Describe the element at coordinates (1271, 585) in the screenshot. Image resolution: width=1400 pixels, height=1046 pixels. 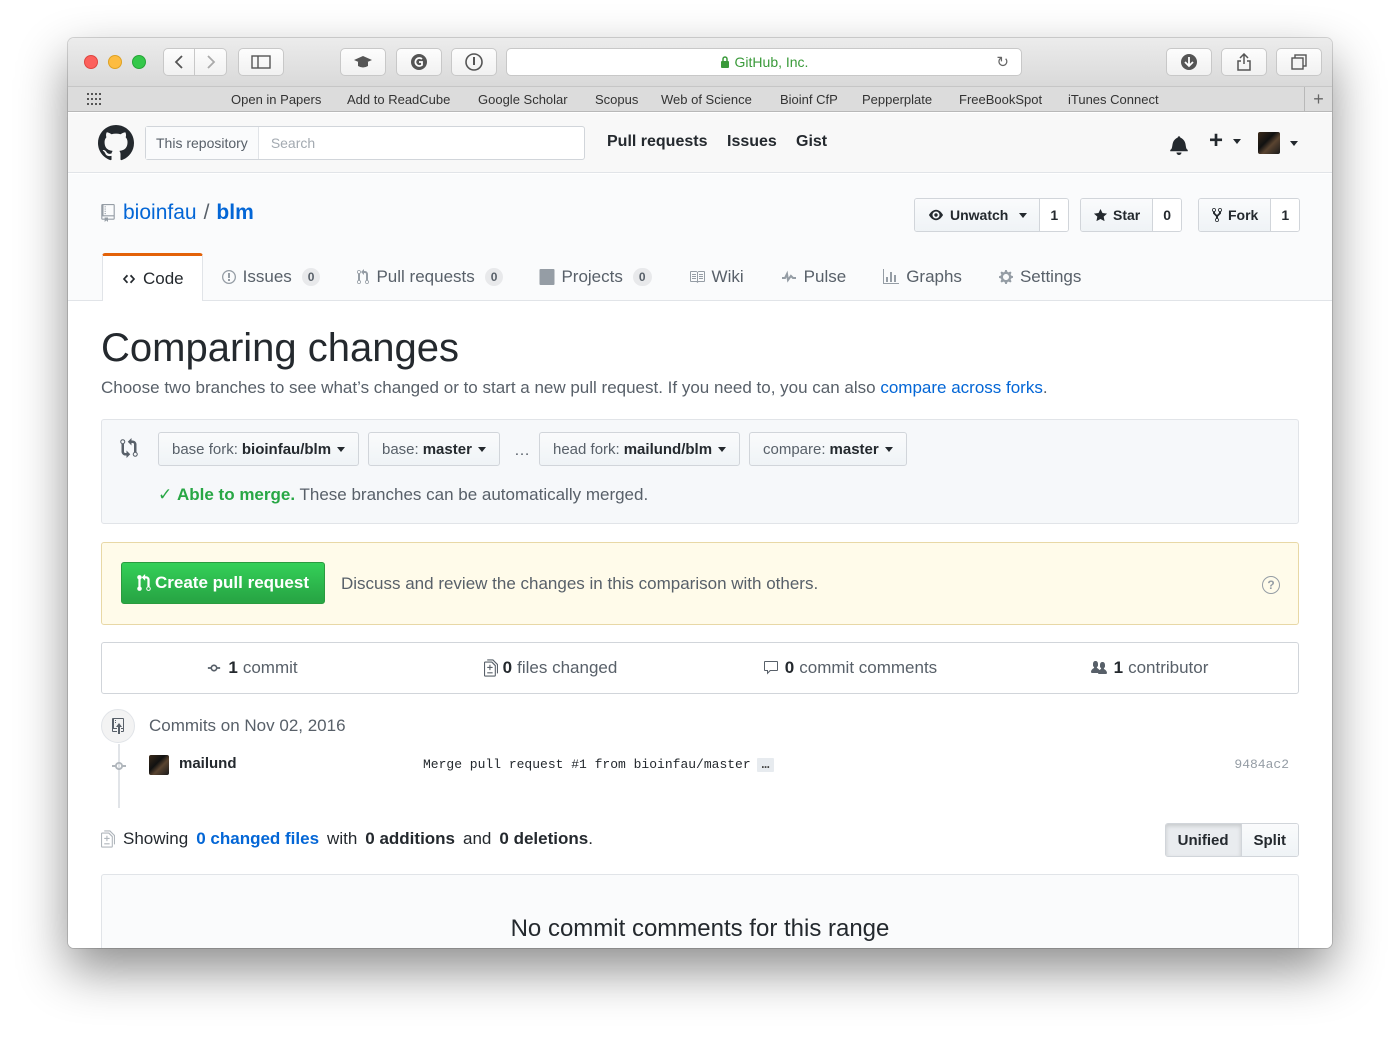
I see `question-icon: ?` at that location.